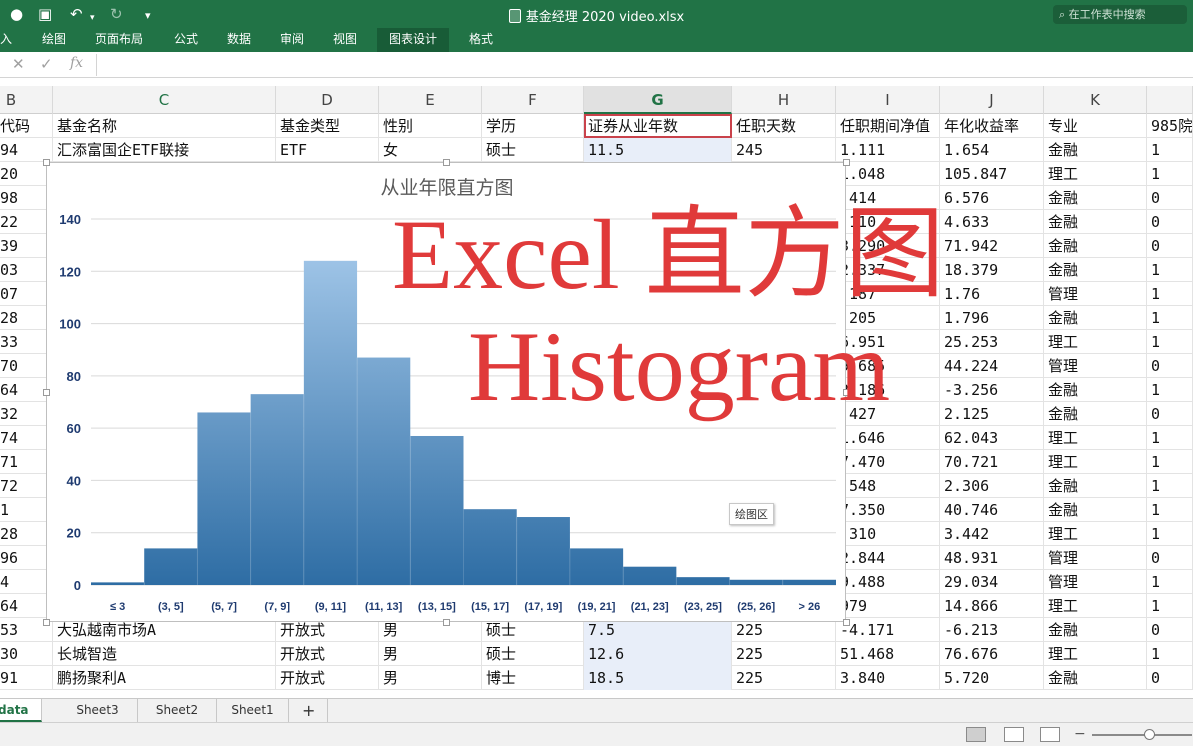 The width and height of the screenshot is (1193, 746). Describe the element at coordinates (888, 126) in the screenshot. I see `header-cell-tenure-nav: 任职期间净值` at that location.